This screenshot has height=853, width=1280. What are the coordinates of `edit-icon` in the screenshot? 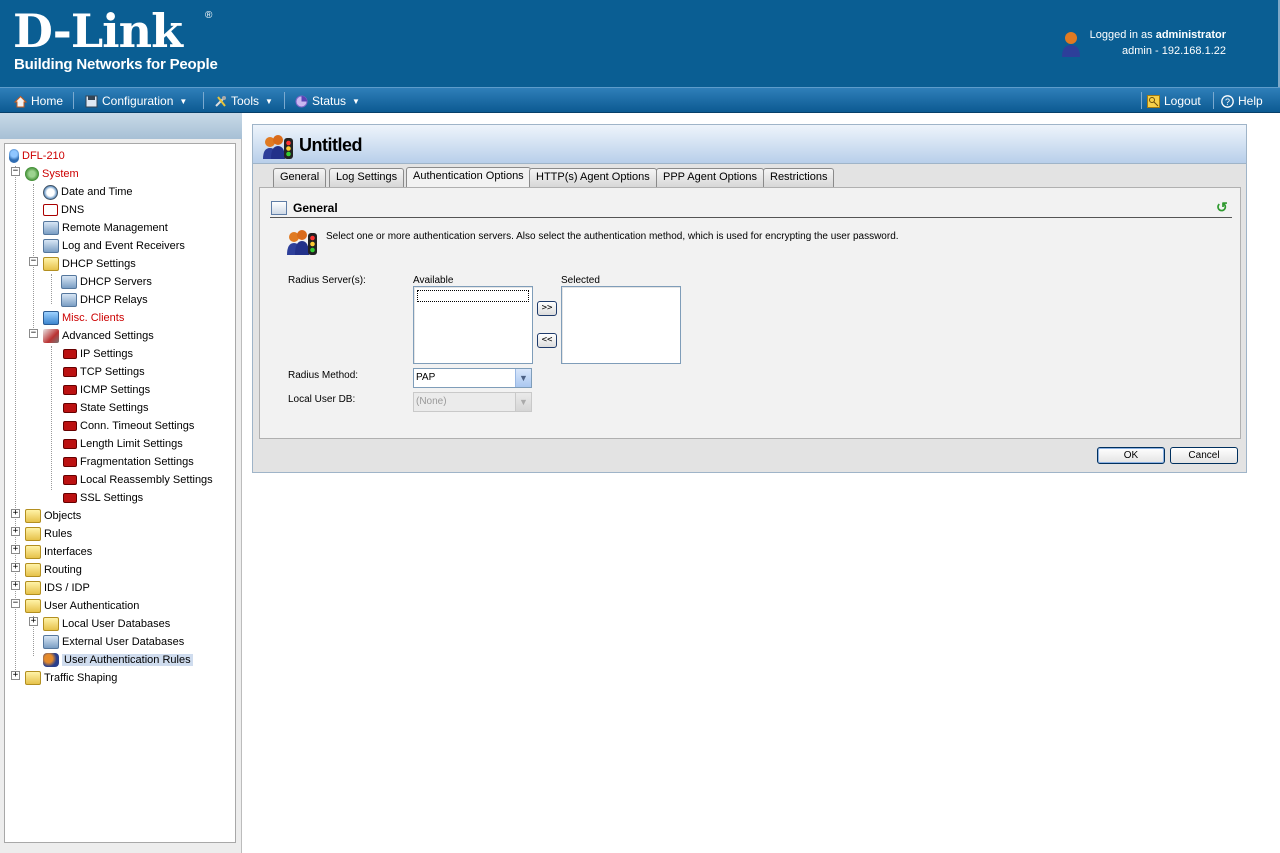 It's located at (279, 208).